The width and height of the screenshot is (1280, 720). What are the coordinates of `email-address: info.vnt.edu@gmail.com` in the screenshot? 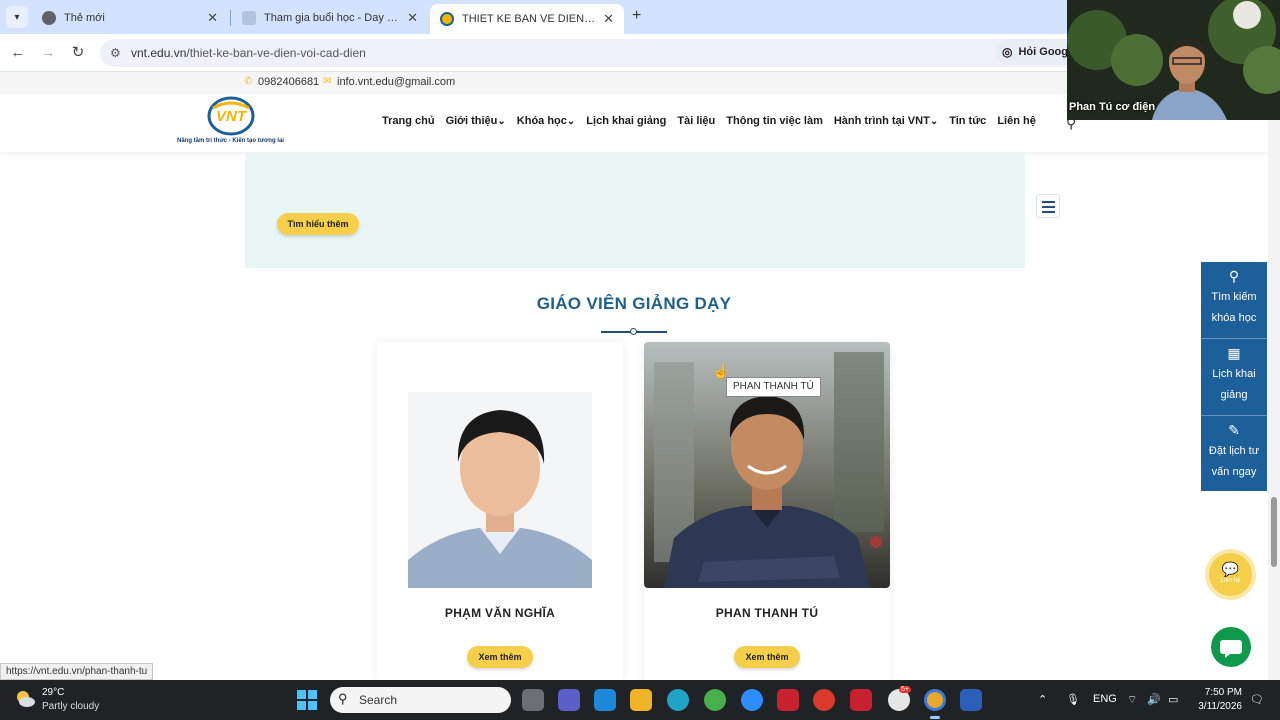 It's located at (396, 82).